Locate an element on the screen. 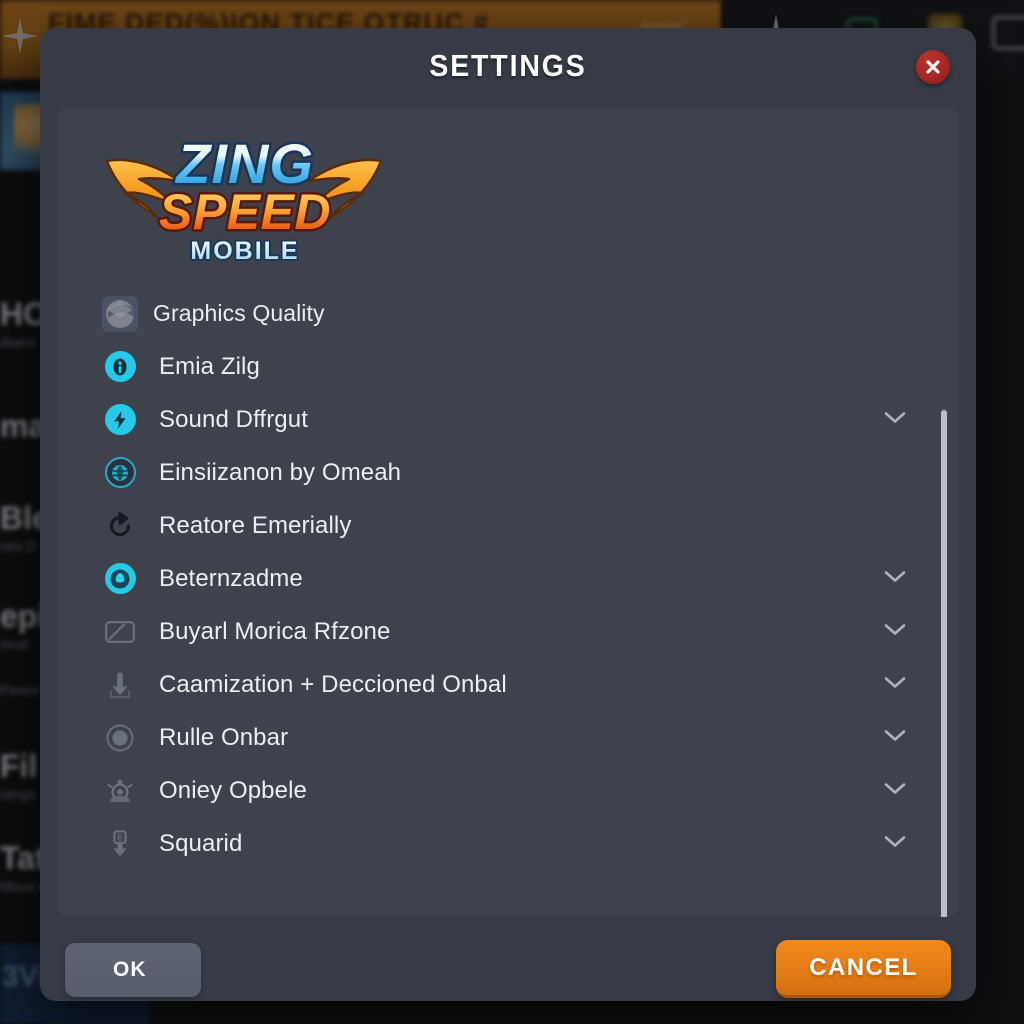 The height and width of the screenshot is (1024, 1024). download-arrow-icon is located at coordinates (120, 685).